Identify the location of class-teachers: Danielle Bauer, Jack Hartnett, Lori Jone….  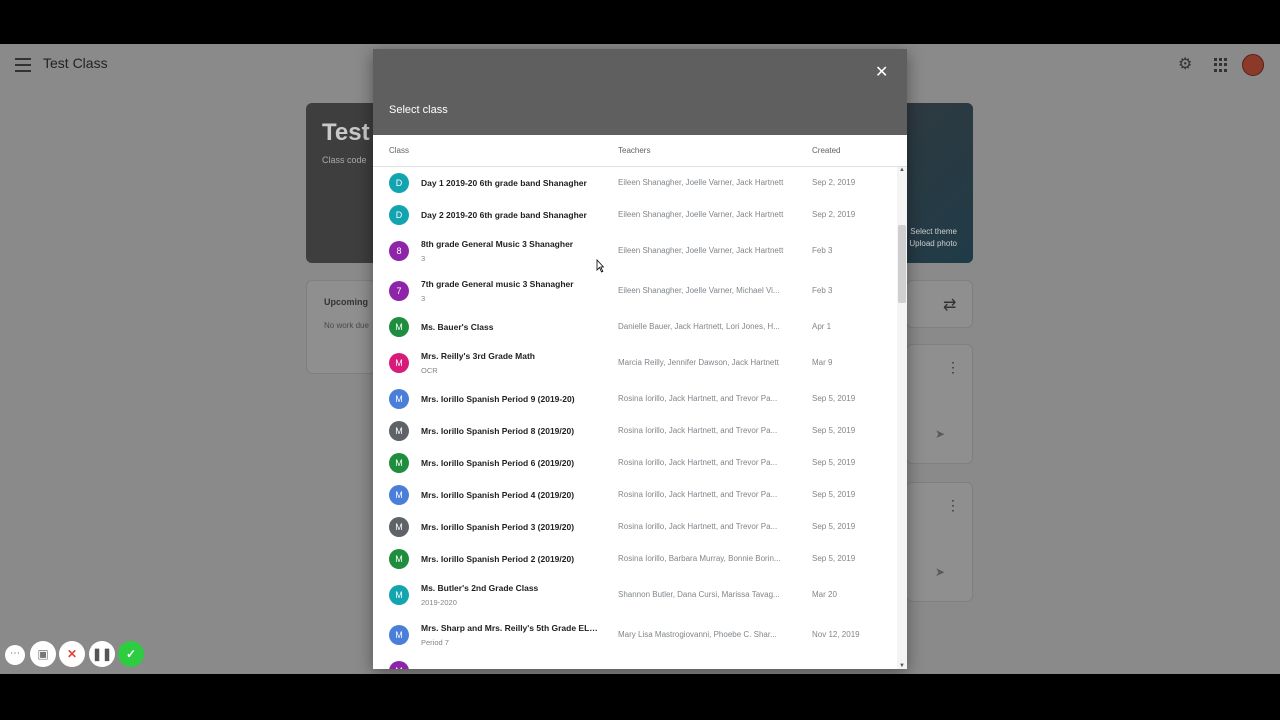
(699, 326).